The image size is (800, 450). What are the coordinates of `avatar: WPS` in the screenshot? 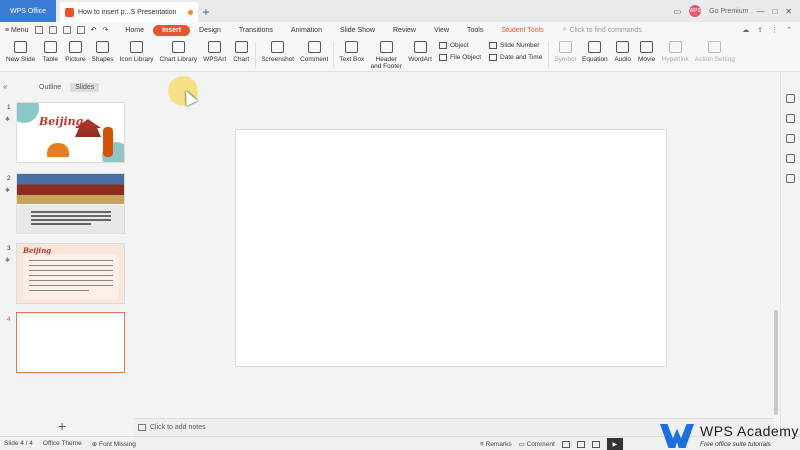 It's located at (695, 11).